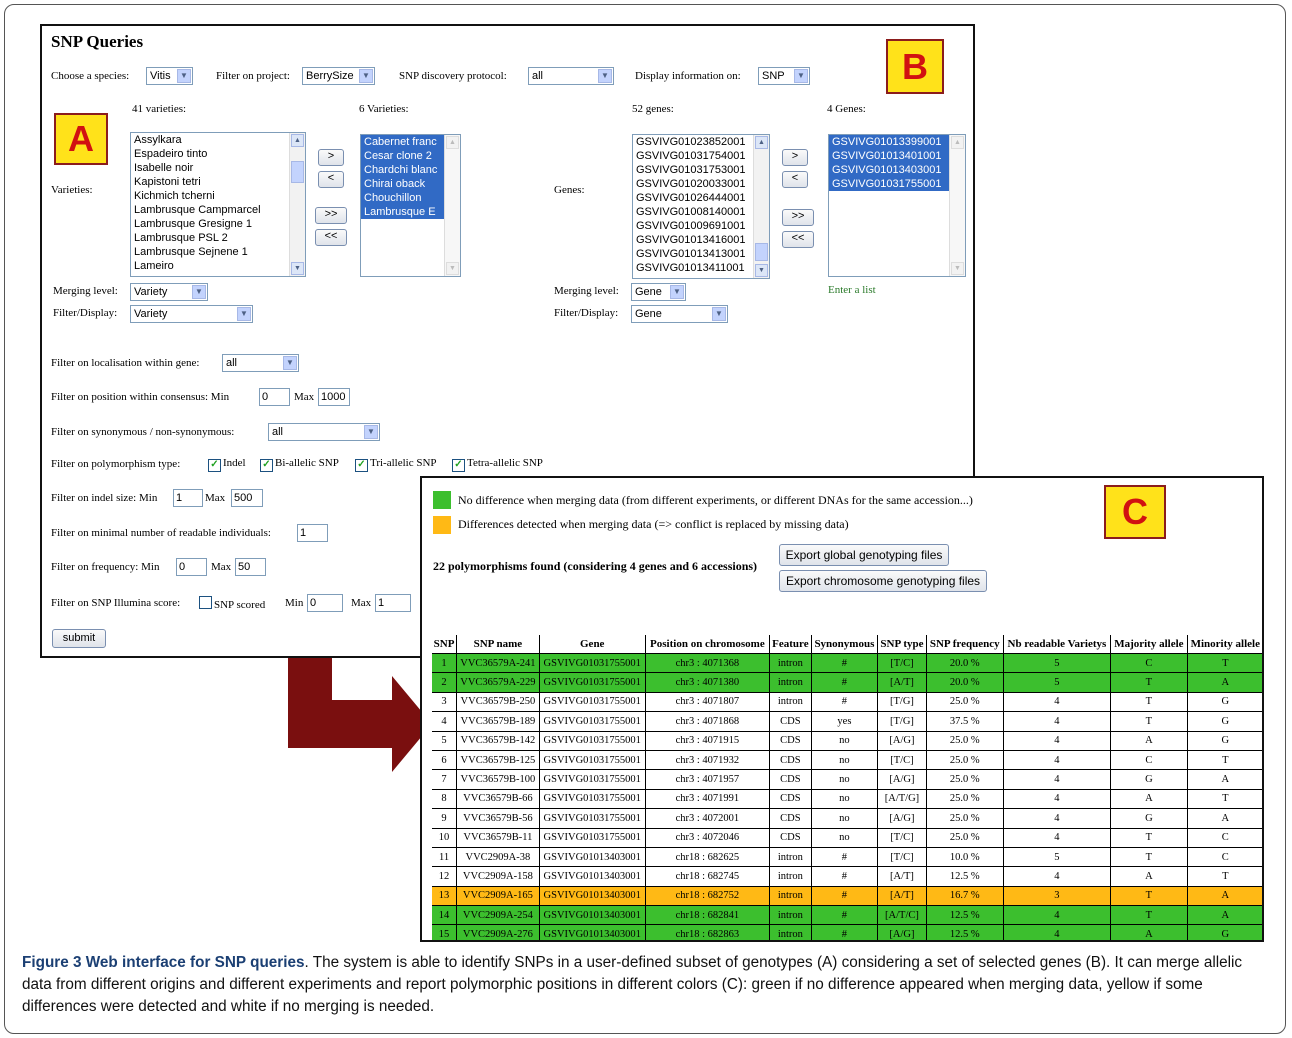 Image resolution: width=1292 pixels, height=1038 pixels. Describe the element at coordinates (701, 254) in the screenshot. I see `gene-option: GSVIVG01013413001` at that location.